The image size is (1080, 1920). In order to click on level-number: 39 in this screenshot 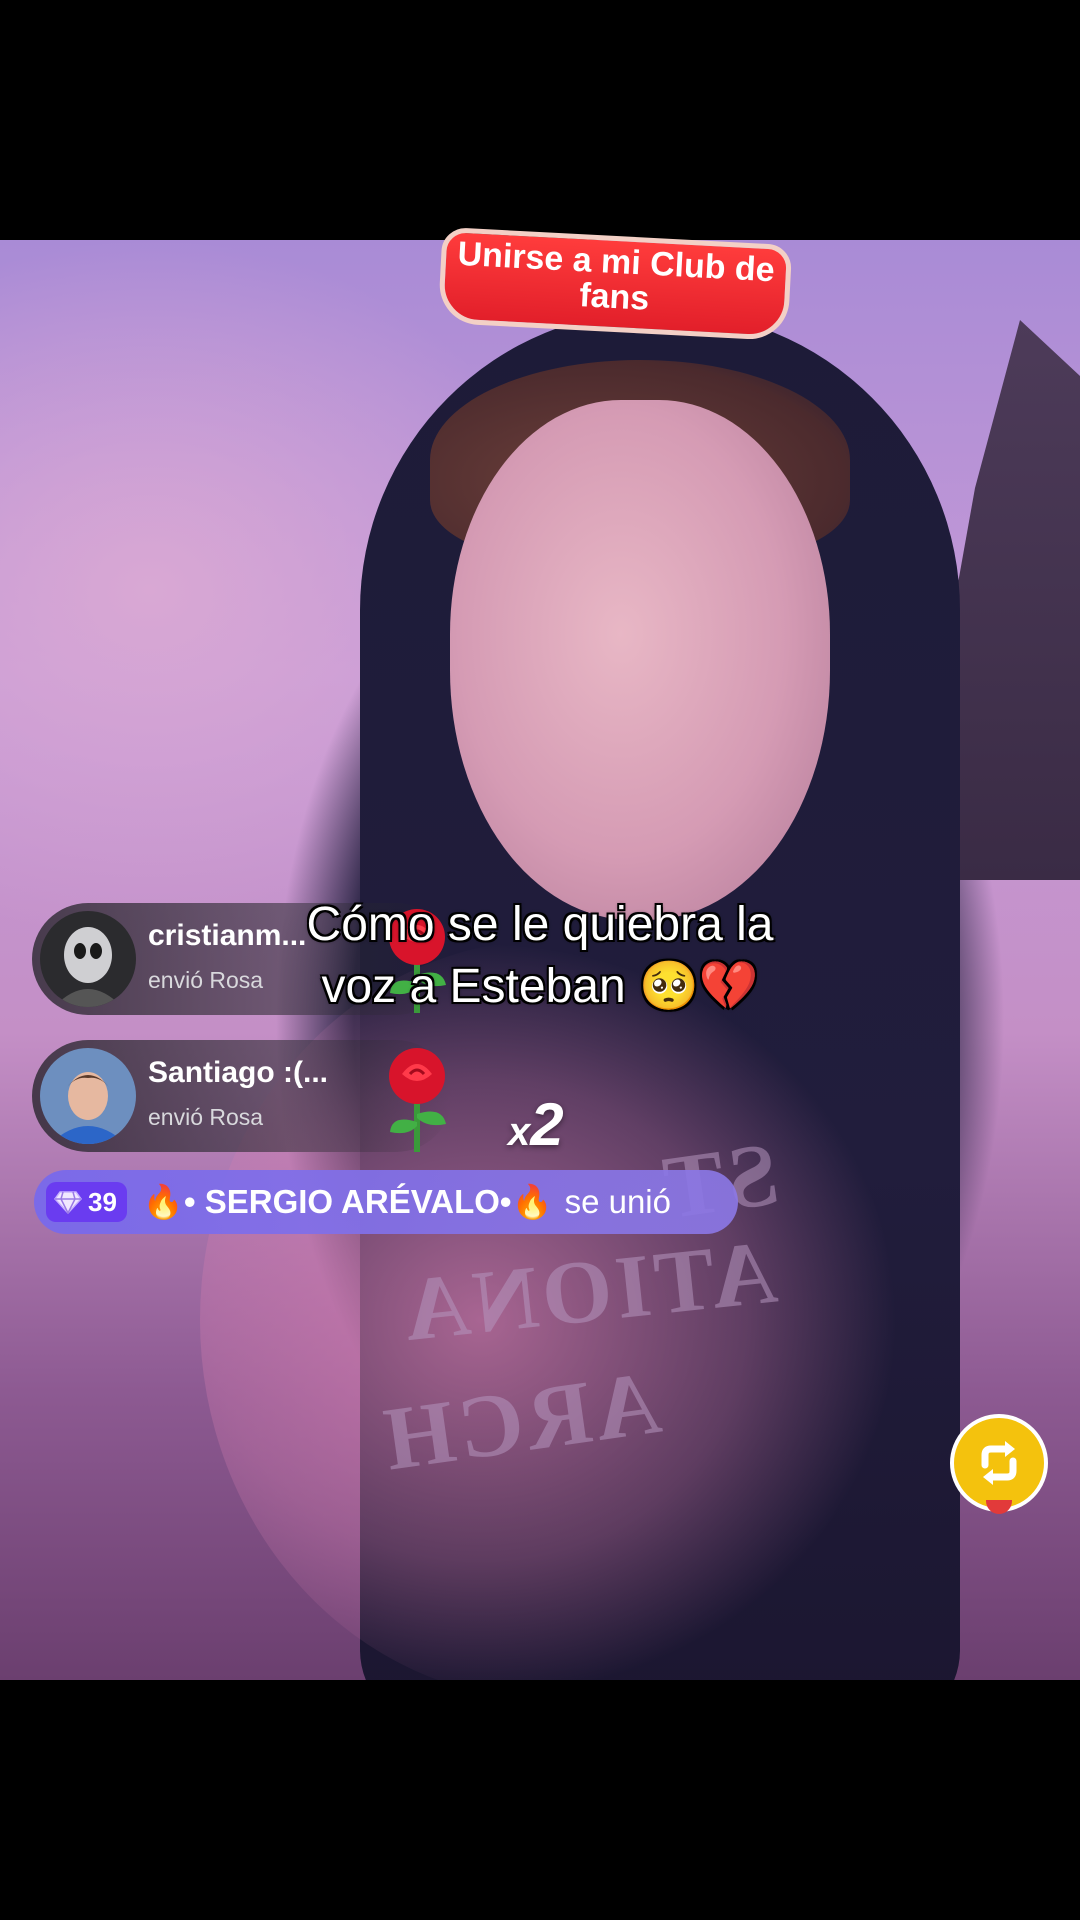, I will do `click(102, 1201)`.